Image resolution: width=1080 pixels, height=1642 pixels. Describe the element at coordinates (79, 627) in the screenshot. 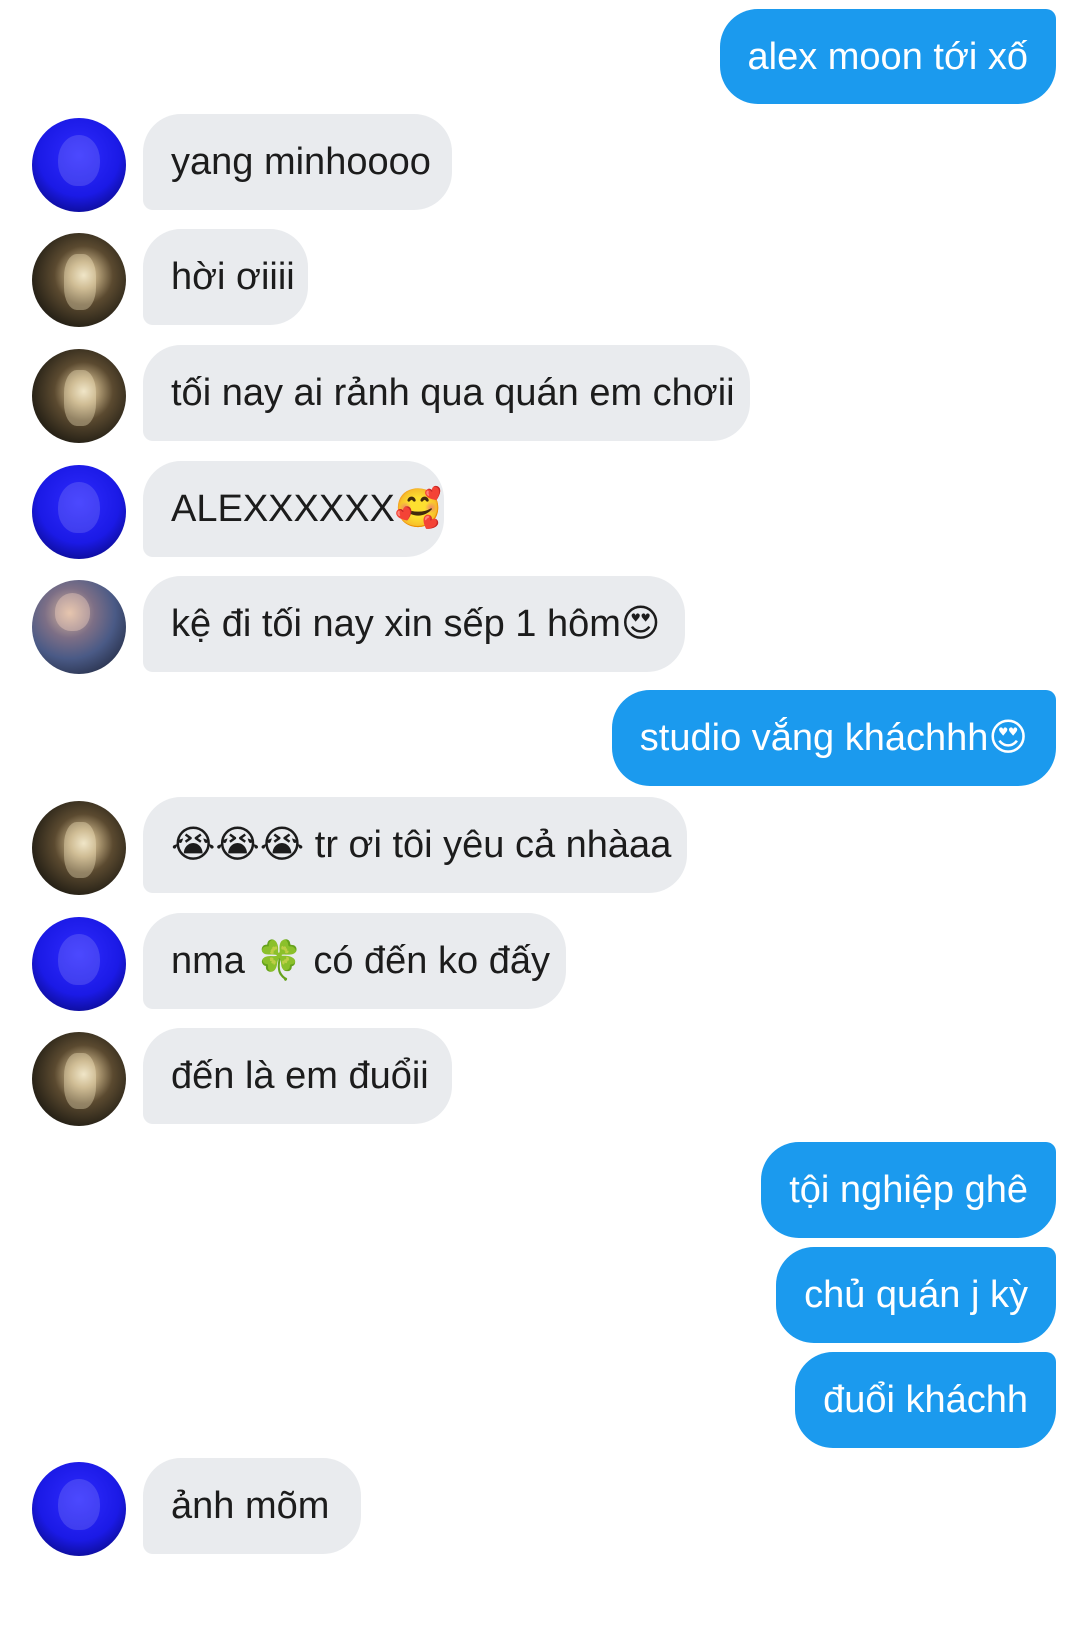

I see `guitar-player-avatar` at that location.